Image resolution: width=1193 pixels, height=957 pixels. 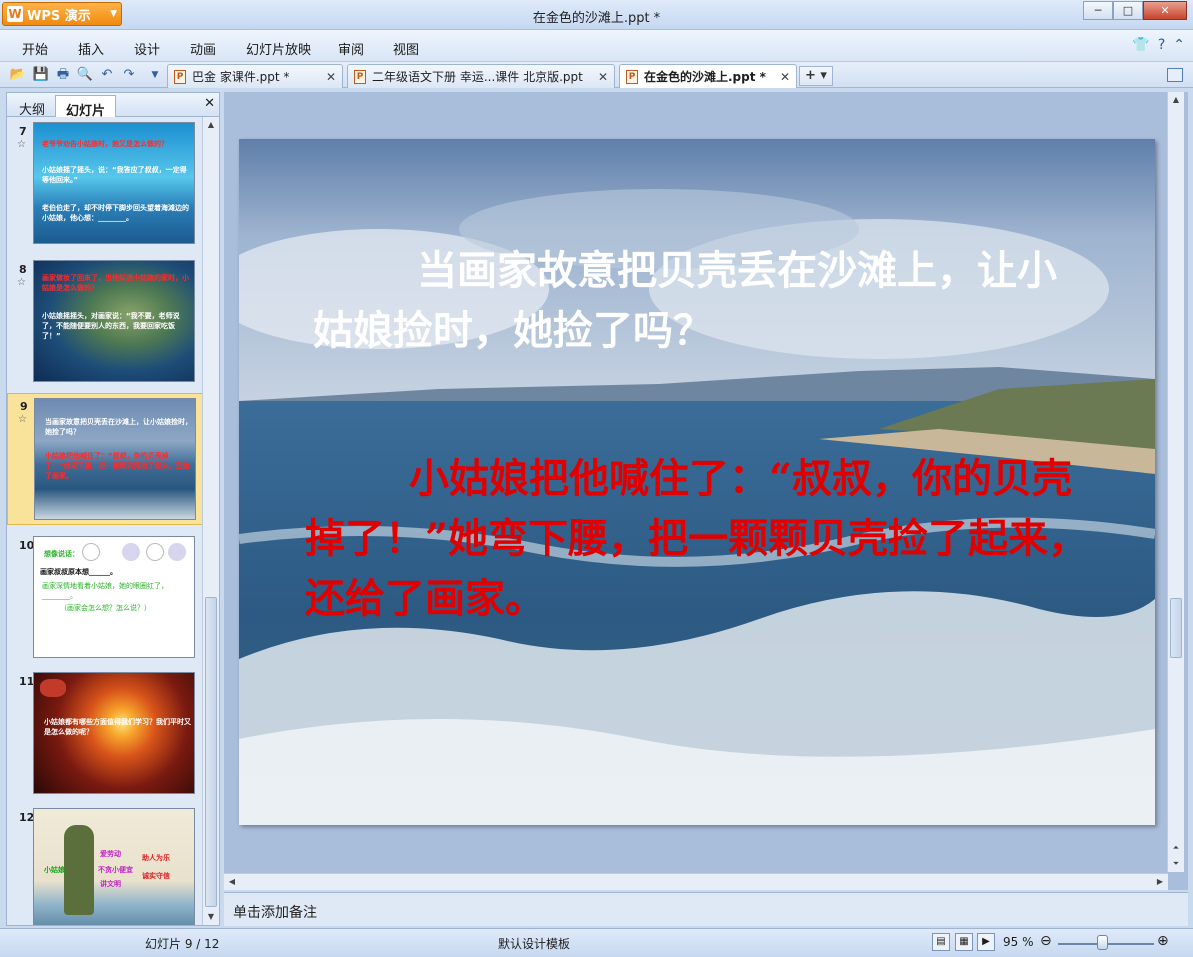 What do you see at coordinates (155, 75) in the screenshot?
I see `customize-icon: ▼` at bounding box center [155, 75].